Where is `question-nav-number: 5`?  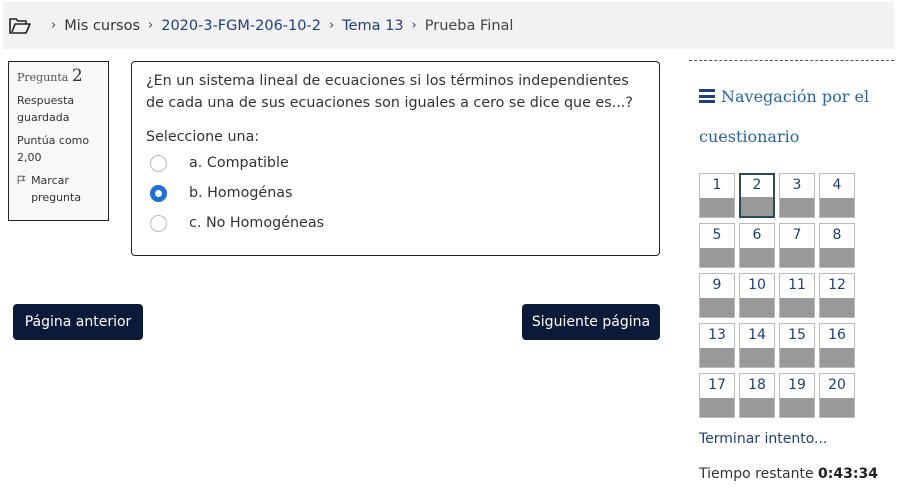
question-nav-number: 5 is located at coordinates (717, 235).